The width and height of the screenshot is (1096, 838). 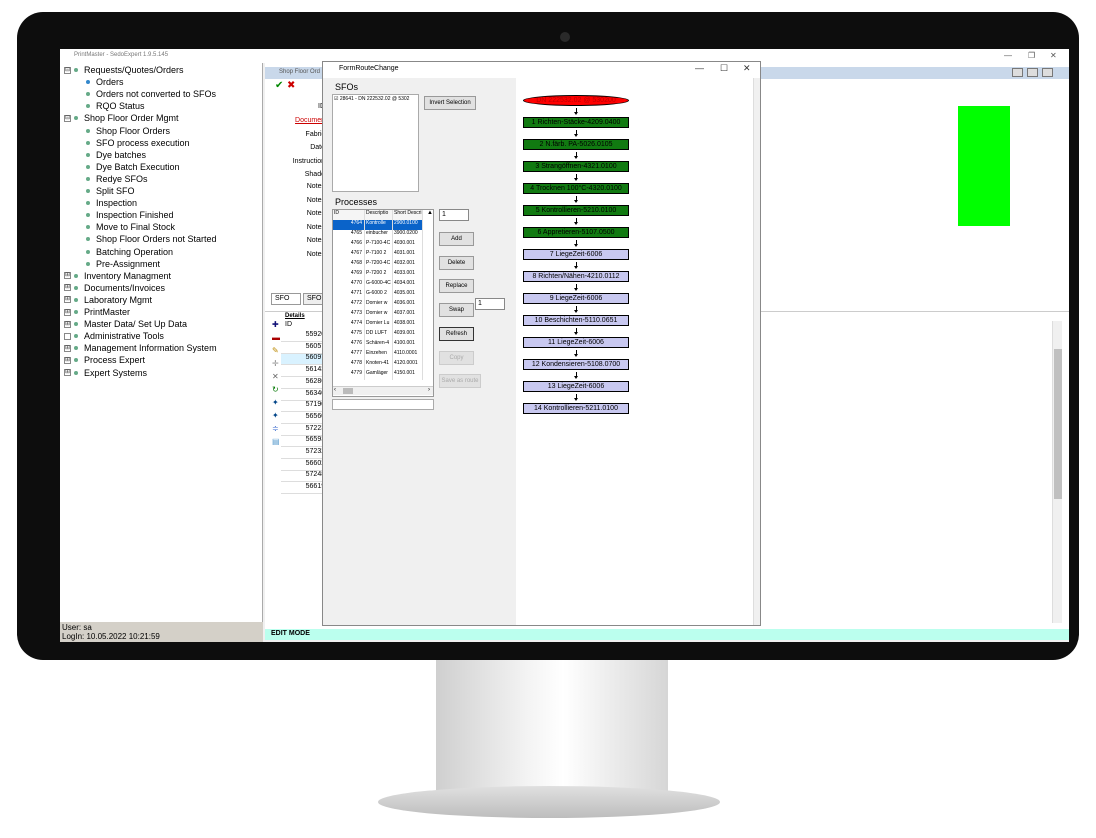 I want to click on grid-row: 4778 Knoten-41 4120.0001, so click(x=378, y=365).